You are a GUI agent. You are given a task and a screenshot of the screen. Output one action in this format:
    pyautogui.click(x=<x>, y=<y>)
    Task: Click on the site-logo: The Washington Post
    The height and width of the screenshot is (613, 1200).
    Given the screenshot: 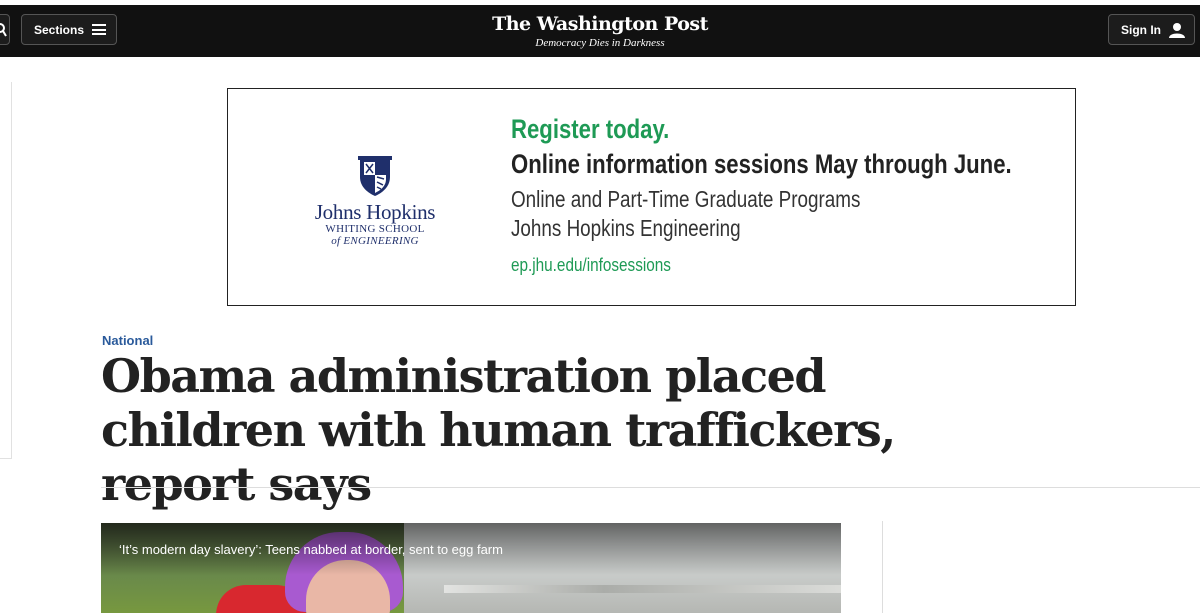 What is the action you would take?
    pyautogui.click(x=600, y=24)
    